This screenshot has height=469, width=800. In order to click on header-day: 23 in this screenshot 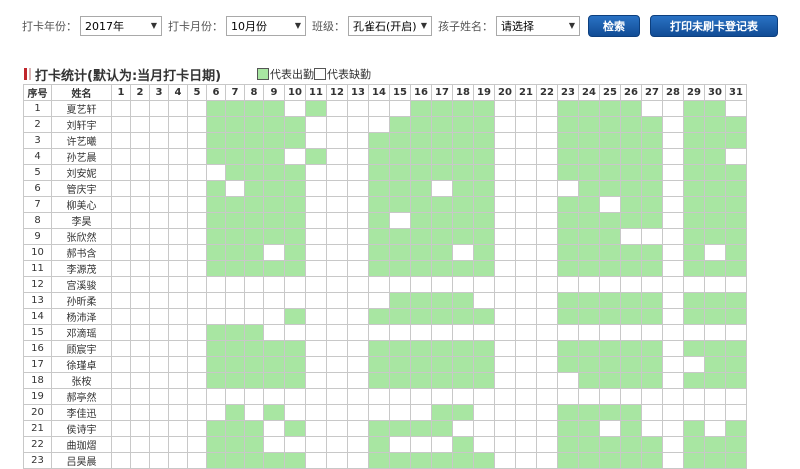, I will do `click(568, 92)`.